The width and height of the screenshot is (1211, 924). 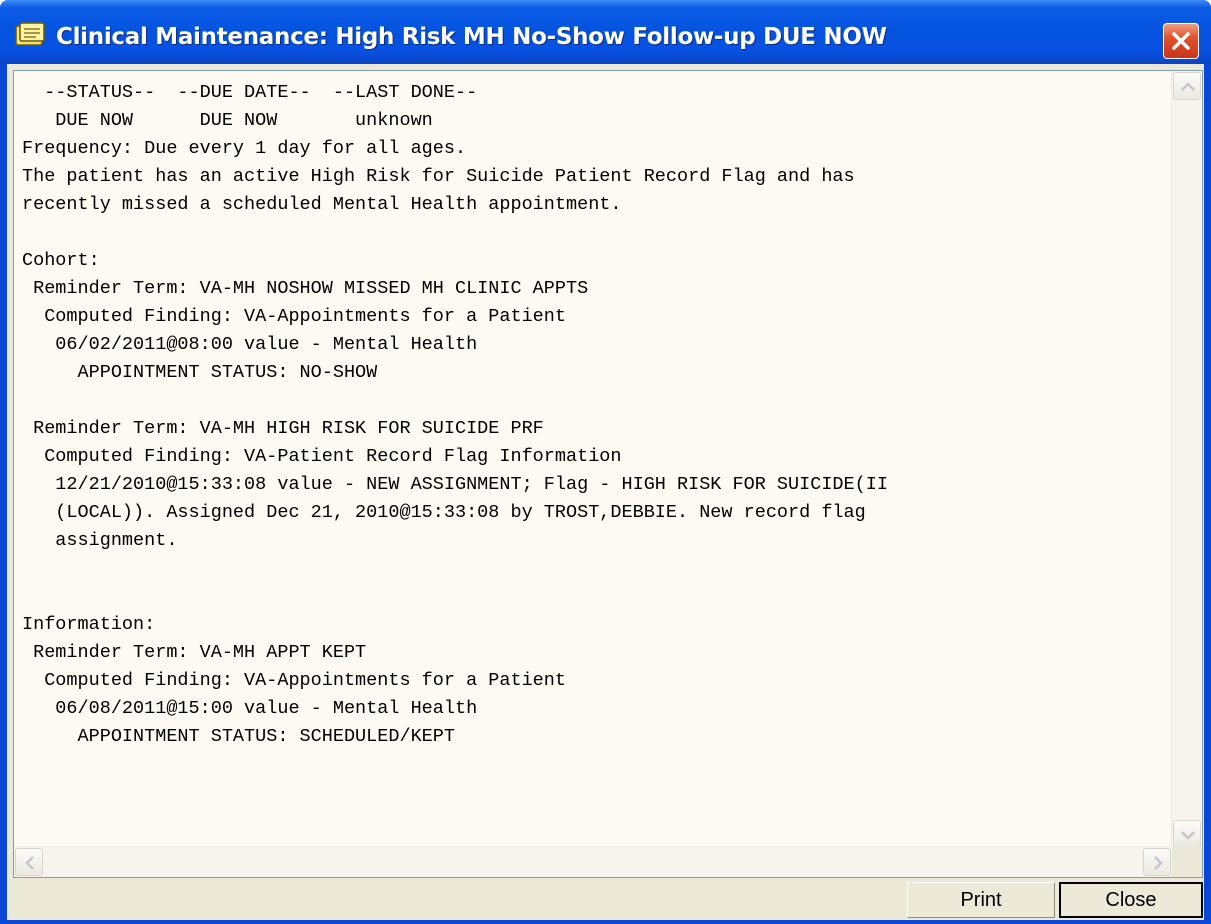 What do you see at coordinates (981, 900) in the screenshot?
I see `print-button: Print` at bounding box center [981, 900].